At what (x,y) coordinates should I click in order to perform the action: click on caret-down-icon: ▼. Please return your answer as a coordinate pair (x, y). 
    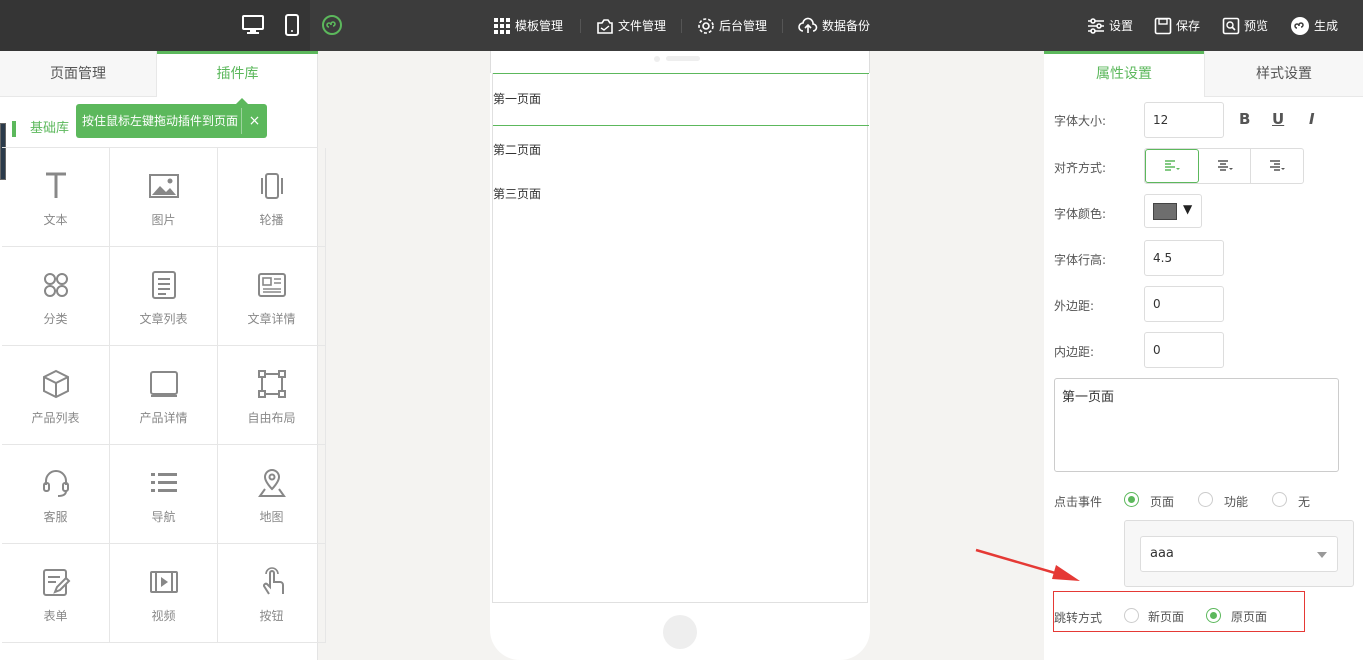
    Looking at the image, I should click on (1188, 209).